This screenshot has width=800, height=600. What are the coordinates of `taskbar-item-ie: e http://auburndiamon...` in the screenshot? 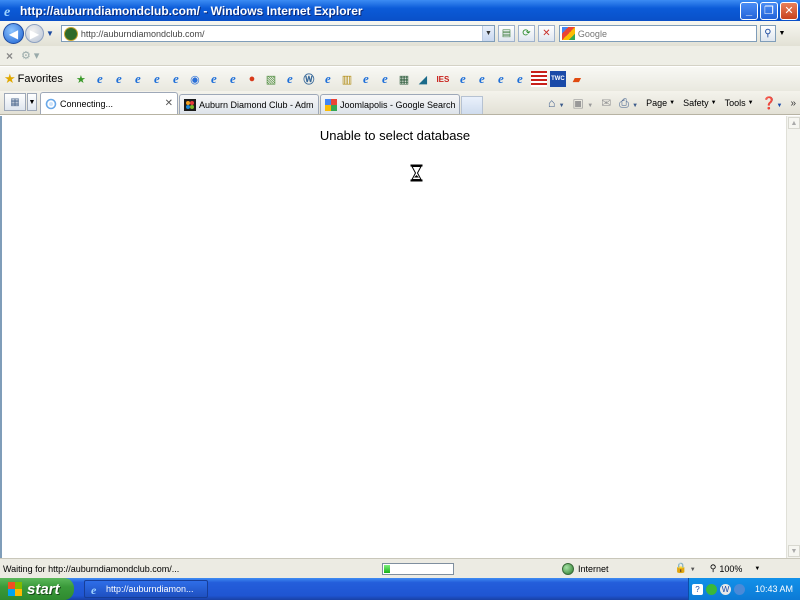 It's located at (146, 589).